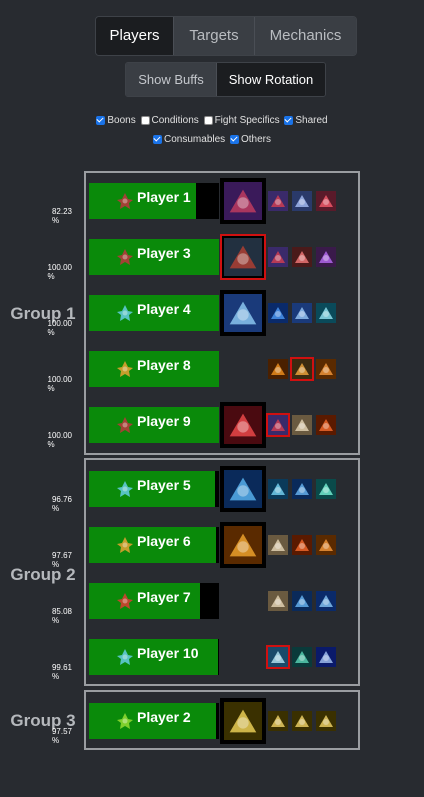 The image size is (424, 797). I want to click on blue-mage-skill-icon, so click(243, 313).